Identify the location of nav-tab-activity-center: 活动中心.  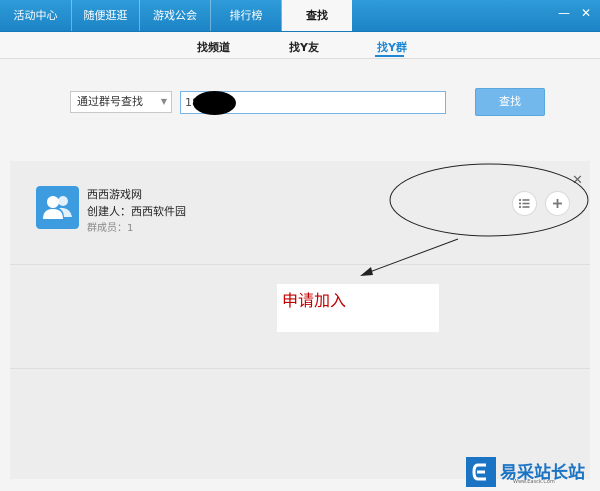
(36, 15).